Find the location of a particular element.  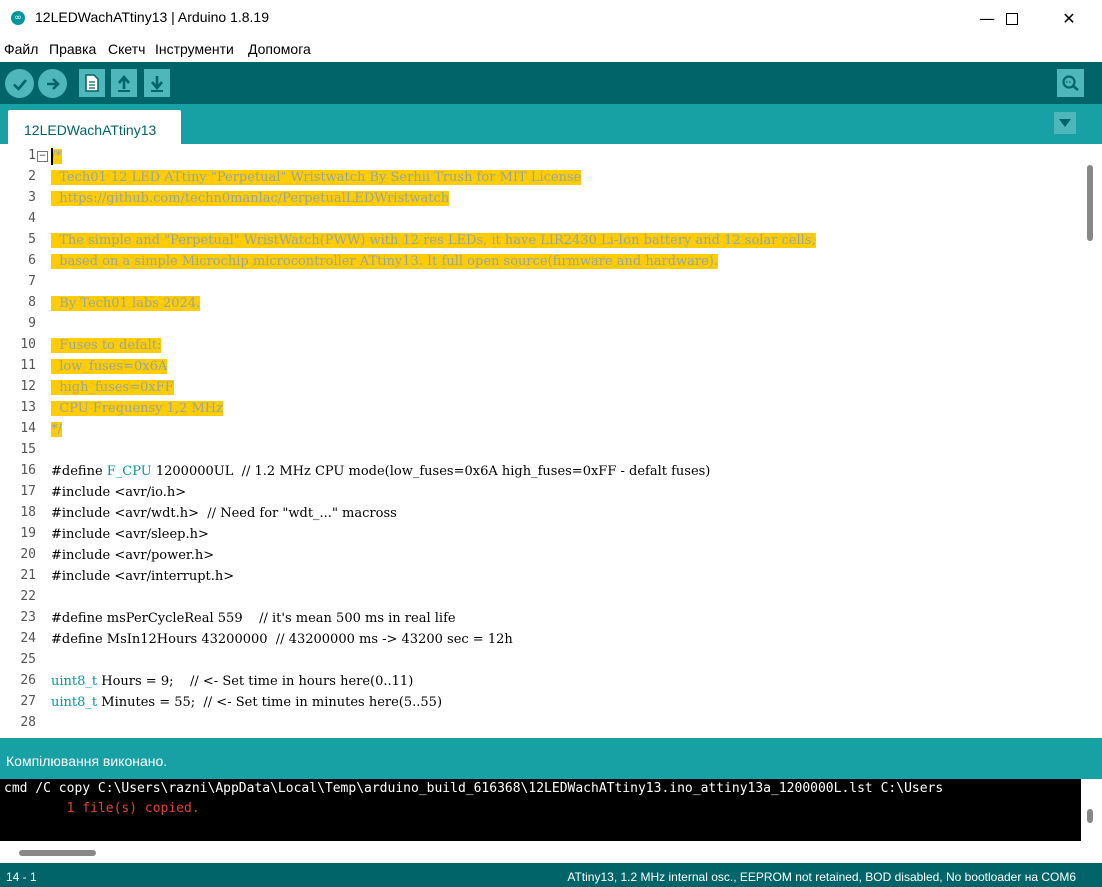

menu-edit: Правка is located at coordinates (72, 49).